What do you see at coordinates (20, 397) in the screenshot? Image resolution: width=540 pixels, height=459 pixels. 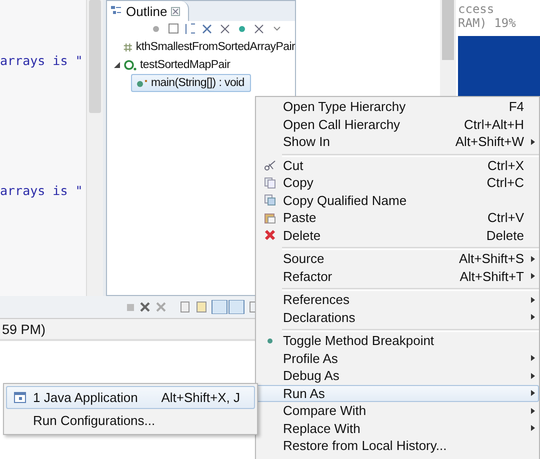 I see `app-window-icon` at bounding box center [20, 397].